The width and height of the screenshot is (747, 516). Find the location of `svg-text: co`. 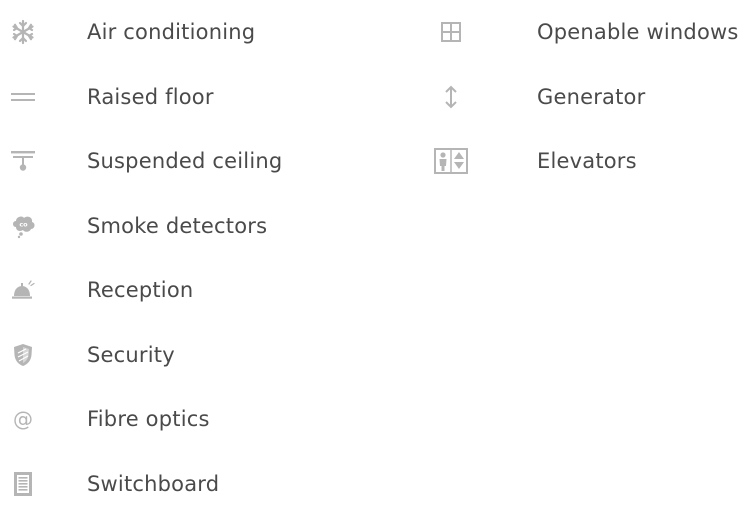

svg-text: co is located at coordinates (23, 224).